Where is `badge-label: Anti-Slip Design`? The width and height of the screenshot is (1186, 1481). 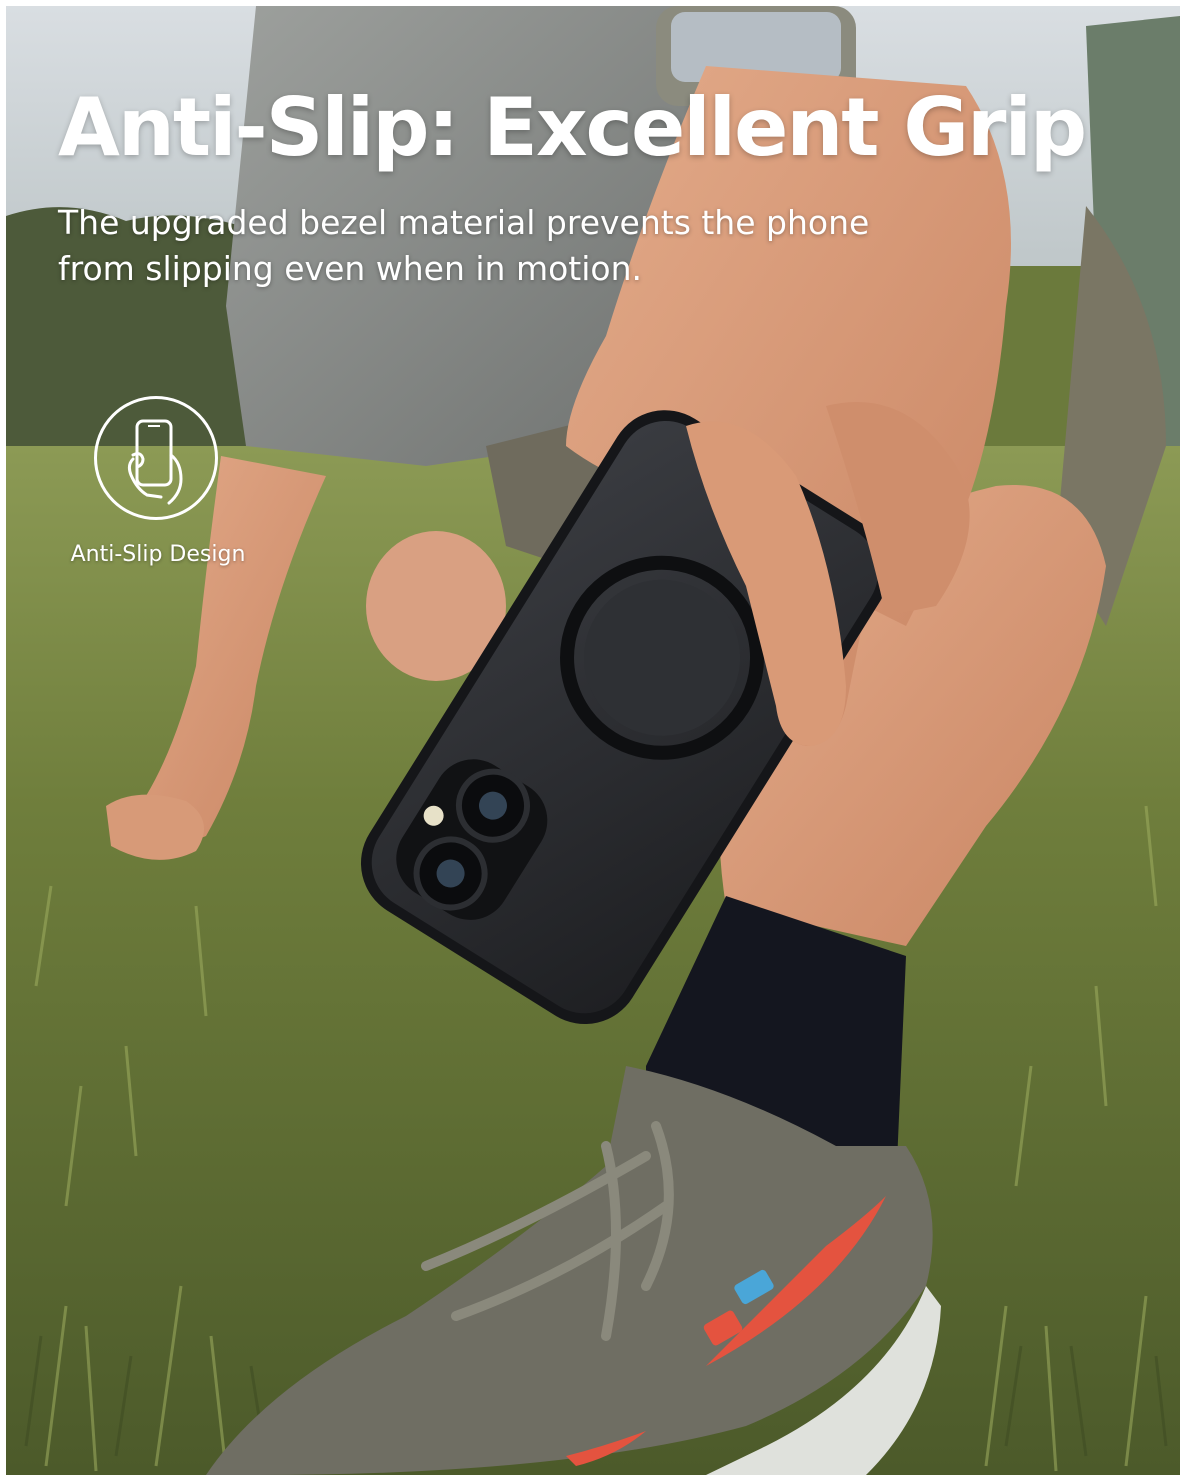
badge-label: Anti-Slip Design is located at coordinates (158, 554).